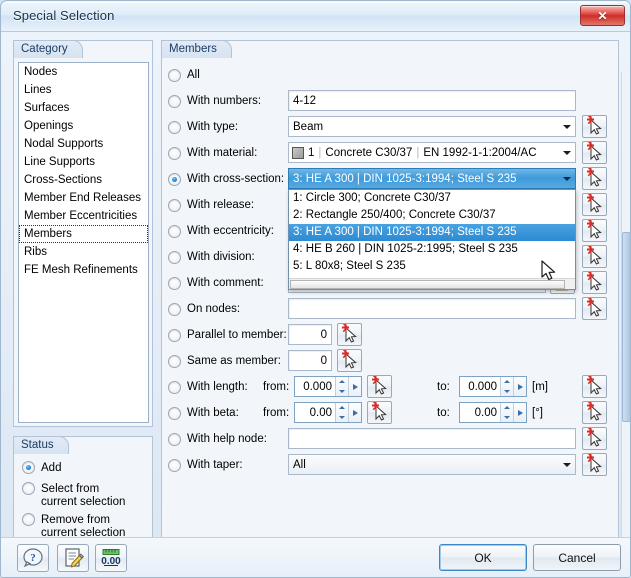 This screenshot has width=631, height=578. What do you see at coordinates (594, 308) in the screenshot?
I see `pick-on-nodes-button` at bounding box center [594, 308].